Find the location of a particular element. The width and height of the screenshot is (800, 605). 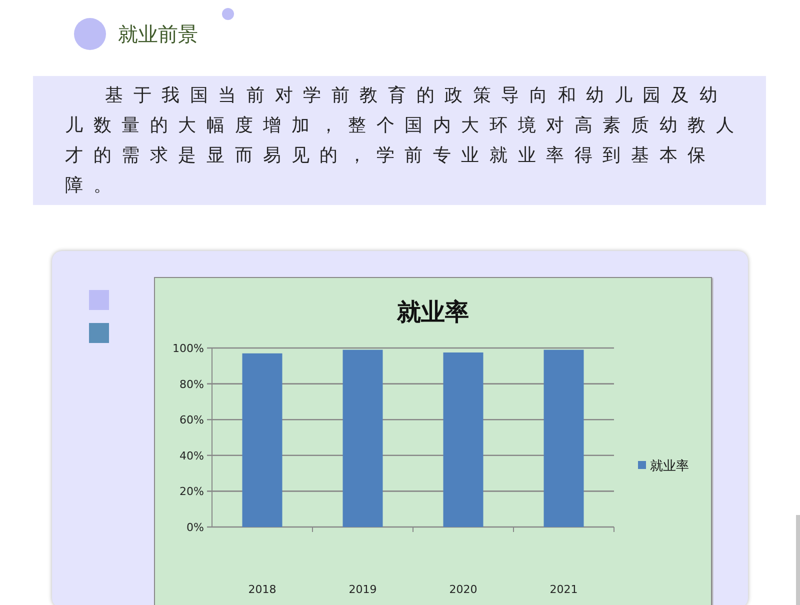

axis-label: 20% is located at coordinates (192, 491).